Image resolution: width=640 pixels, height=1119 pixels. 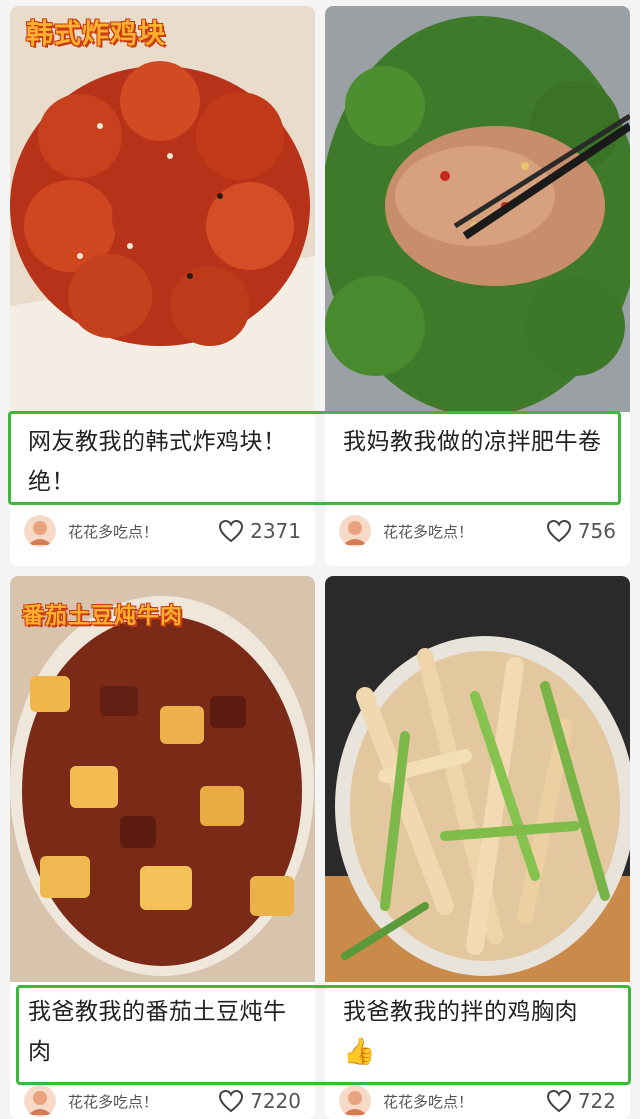 What do you see at coordinates (165, 462) in the screenshot?
I see `post-title: 网友教我的韩式炸鸡块！绝！` at bounding box center [165, 462].